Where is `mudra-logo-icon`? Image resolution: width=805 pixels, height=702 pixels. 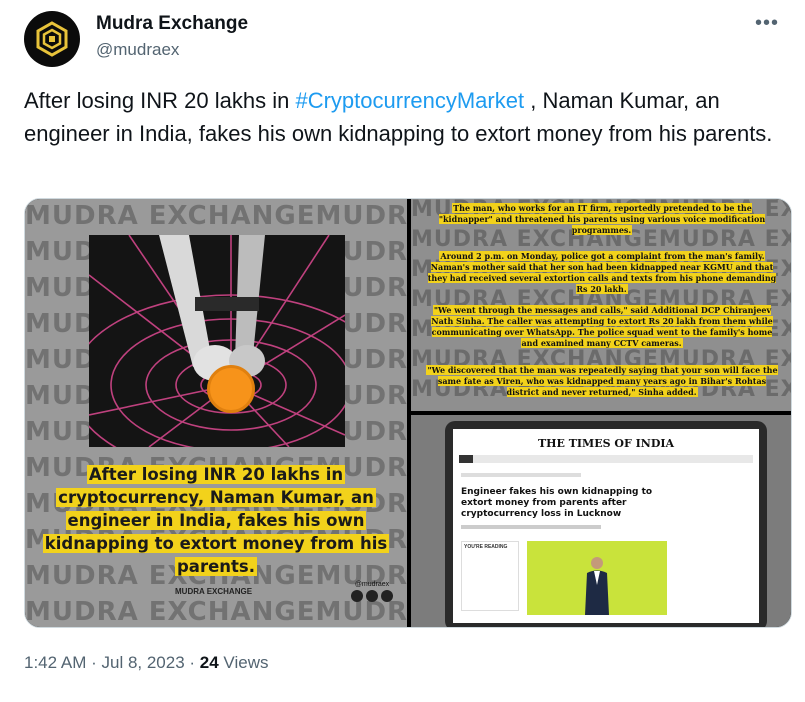
mudra-logo-icon is located at coordinates (52, 39).